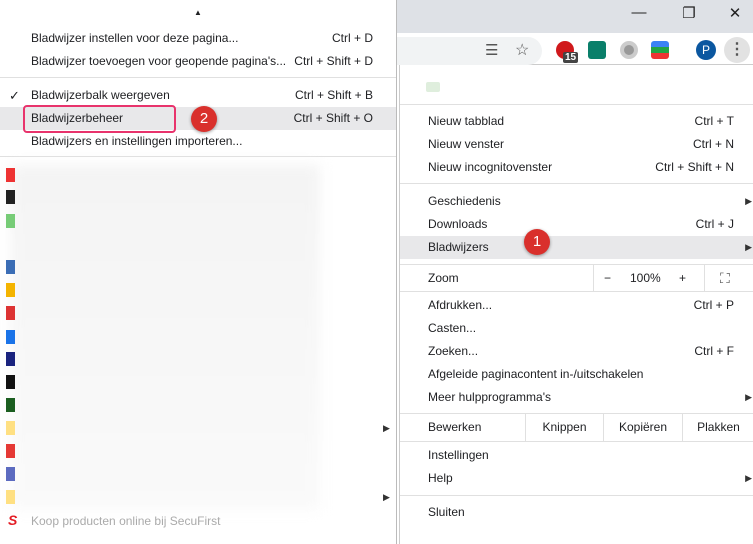 This screenshot has height=544, width=753. I want to click on menu-item-distill: Afgeleide paginacontent in-/uitschakelen, so click(576, 374).